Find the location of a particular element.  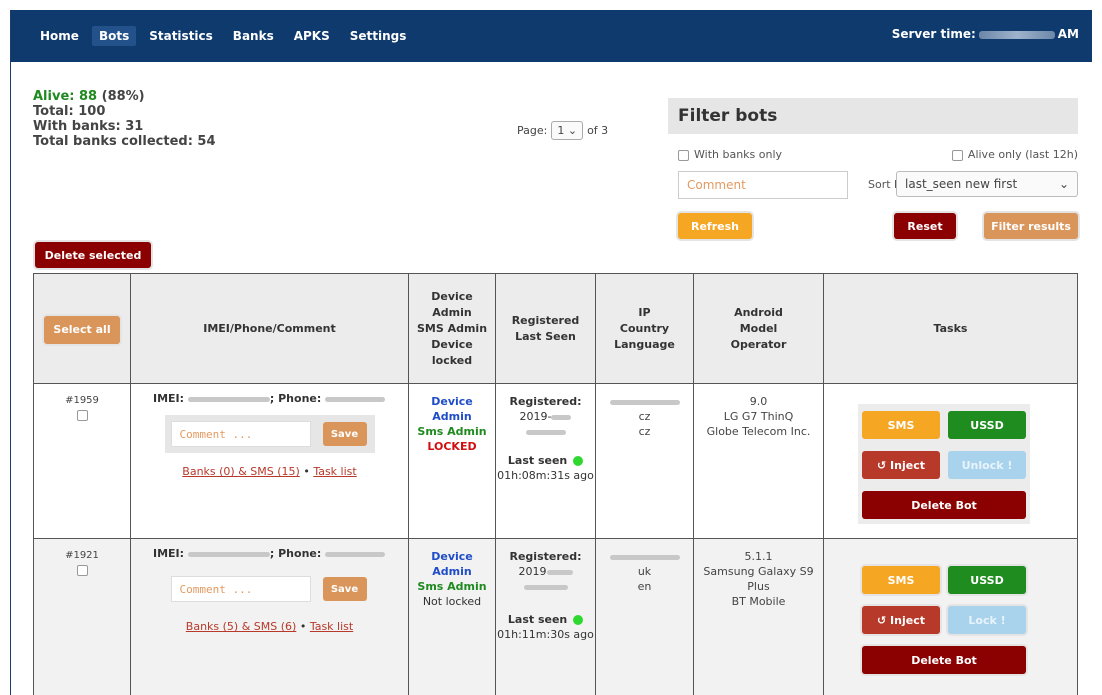

registered-date: 2019 is located at coordinates (532, 571).